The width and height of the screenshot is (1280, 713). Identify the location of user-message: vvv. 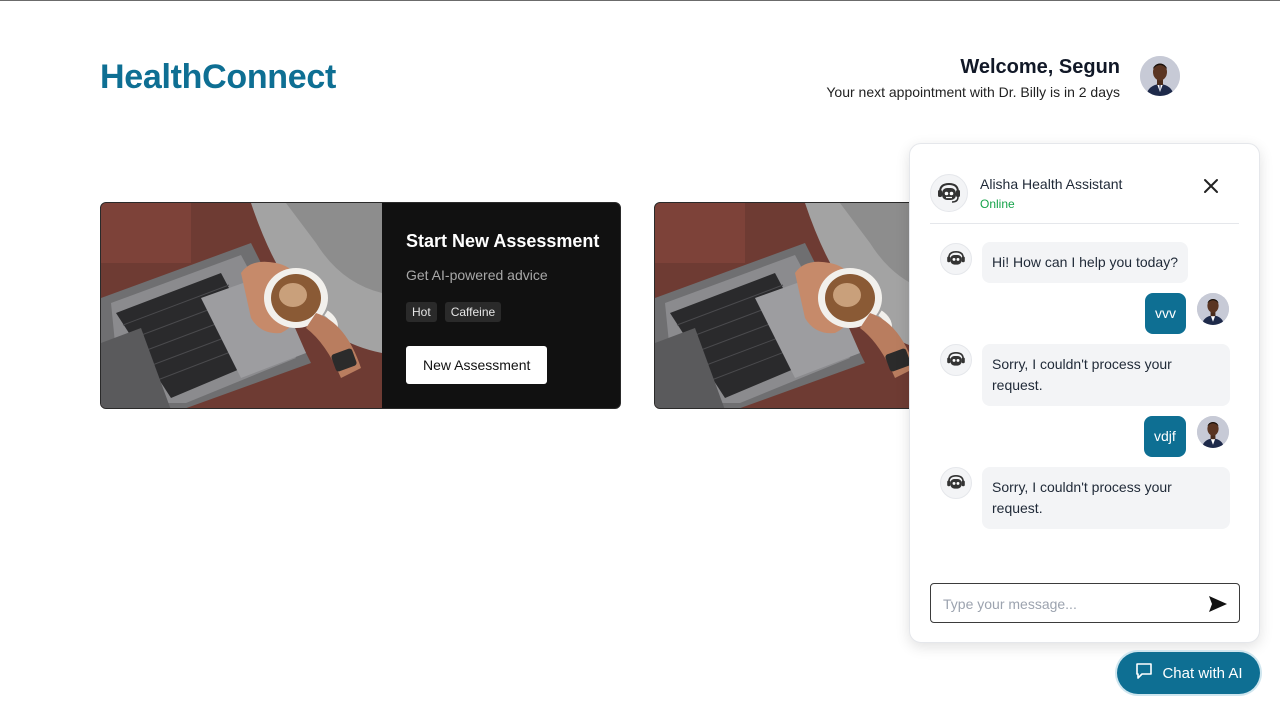
(1165, 313).